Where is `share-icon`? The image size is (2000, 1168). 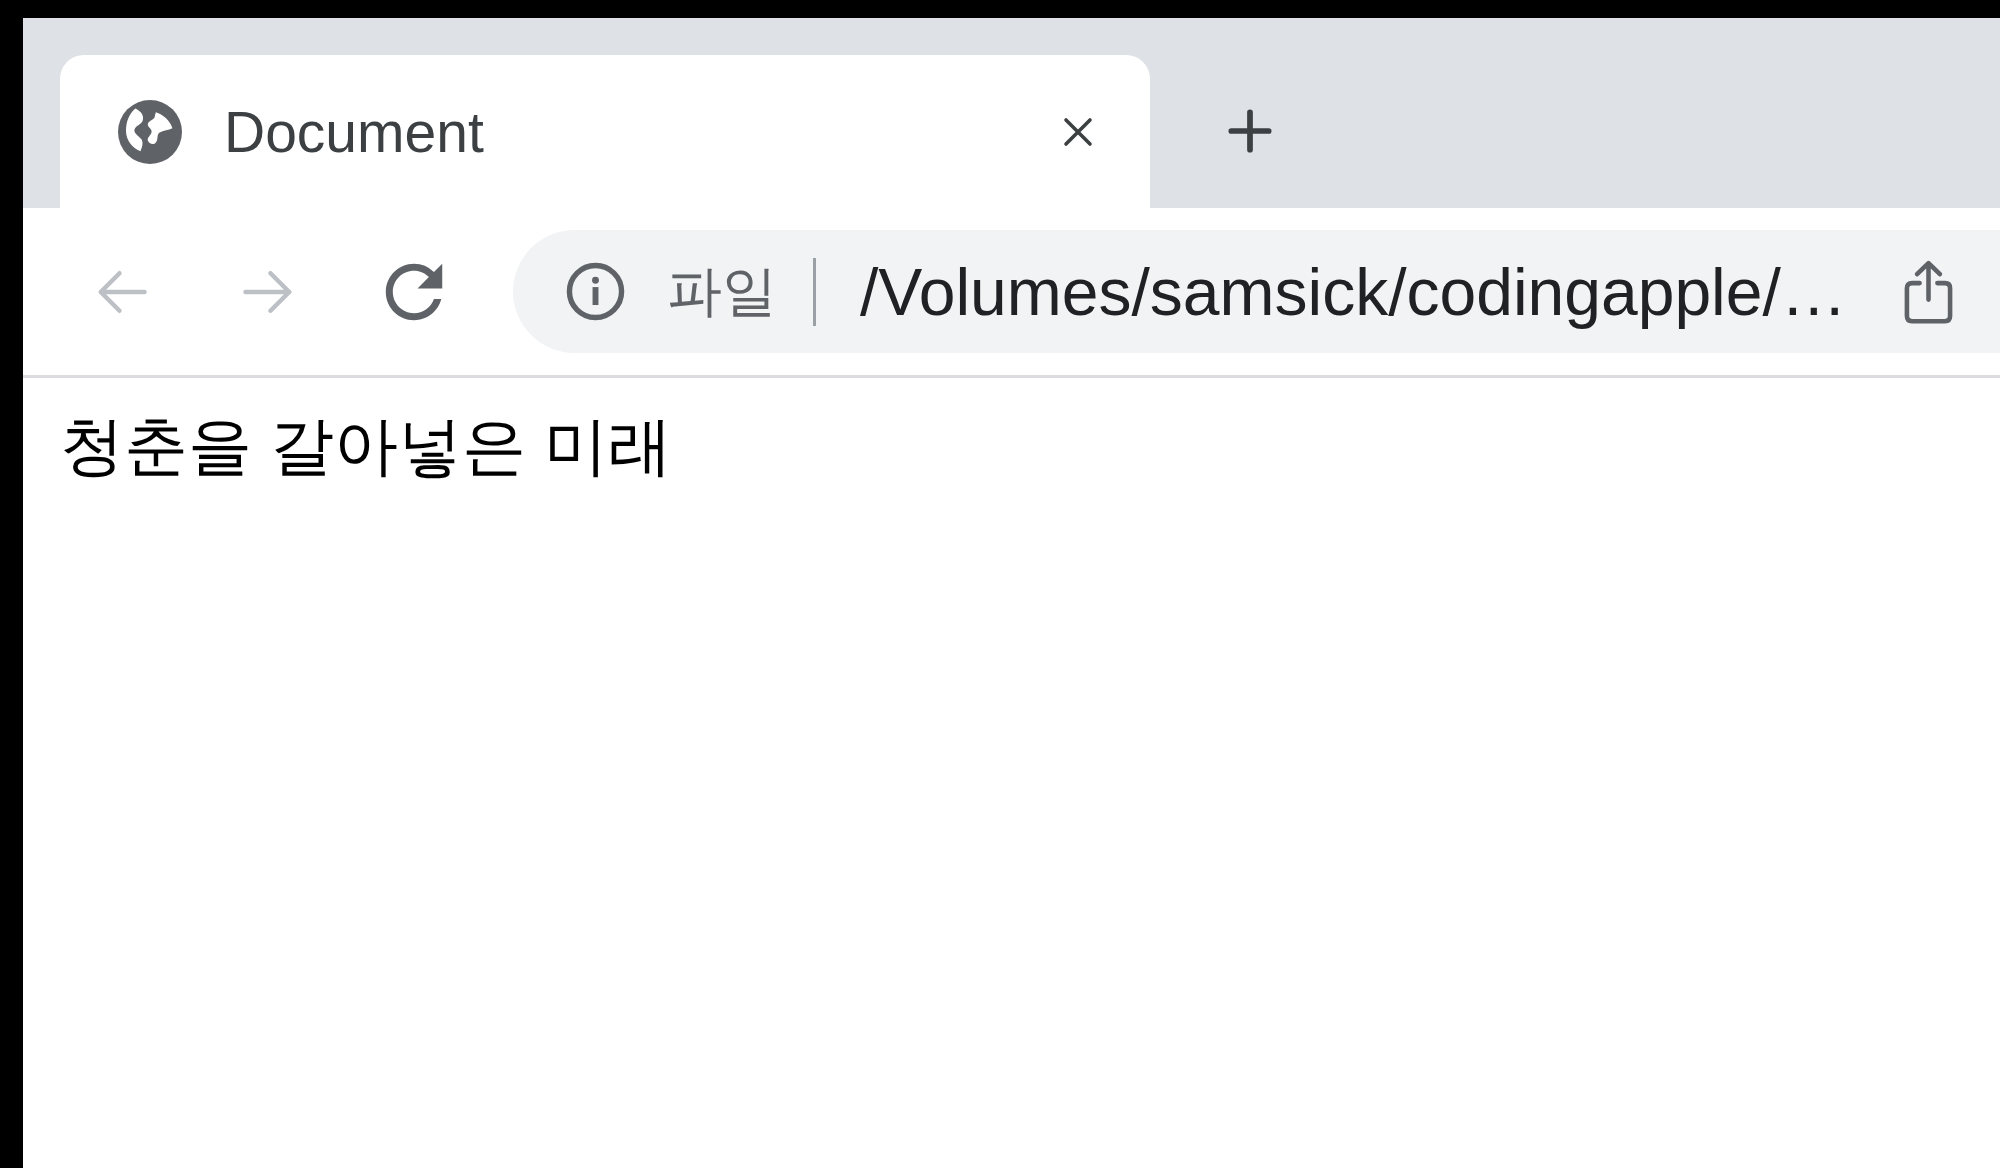
share-icon is located at coordinates (1928, 291).